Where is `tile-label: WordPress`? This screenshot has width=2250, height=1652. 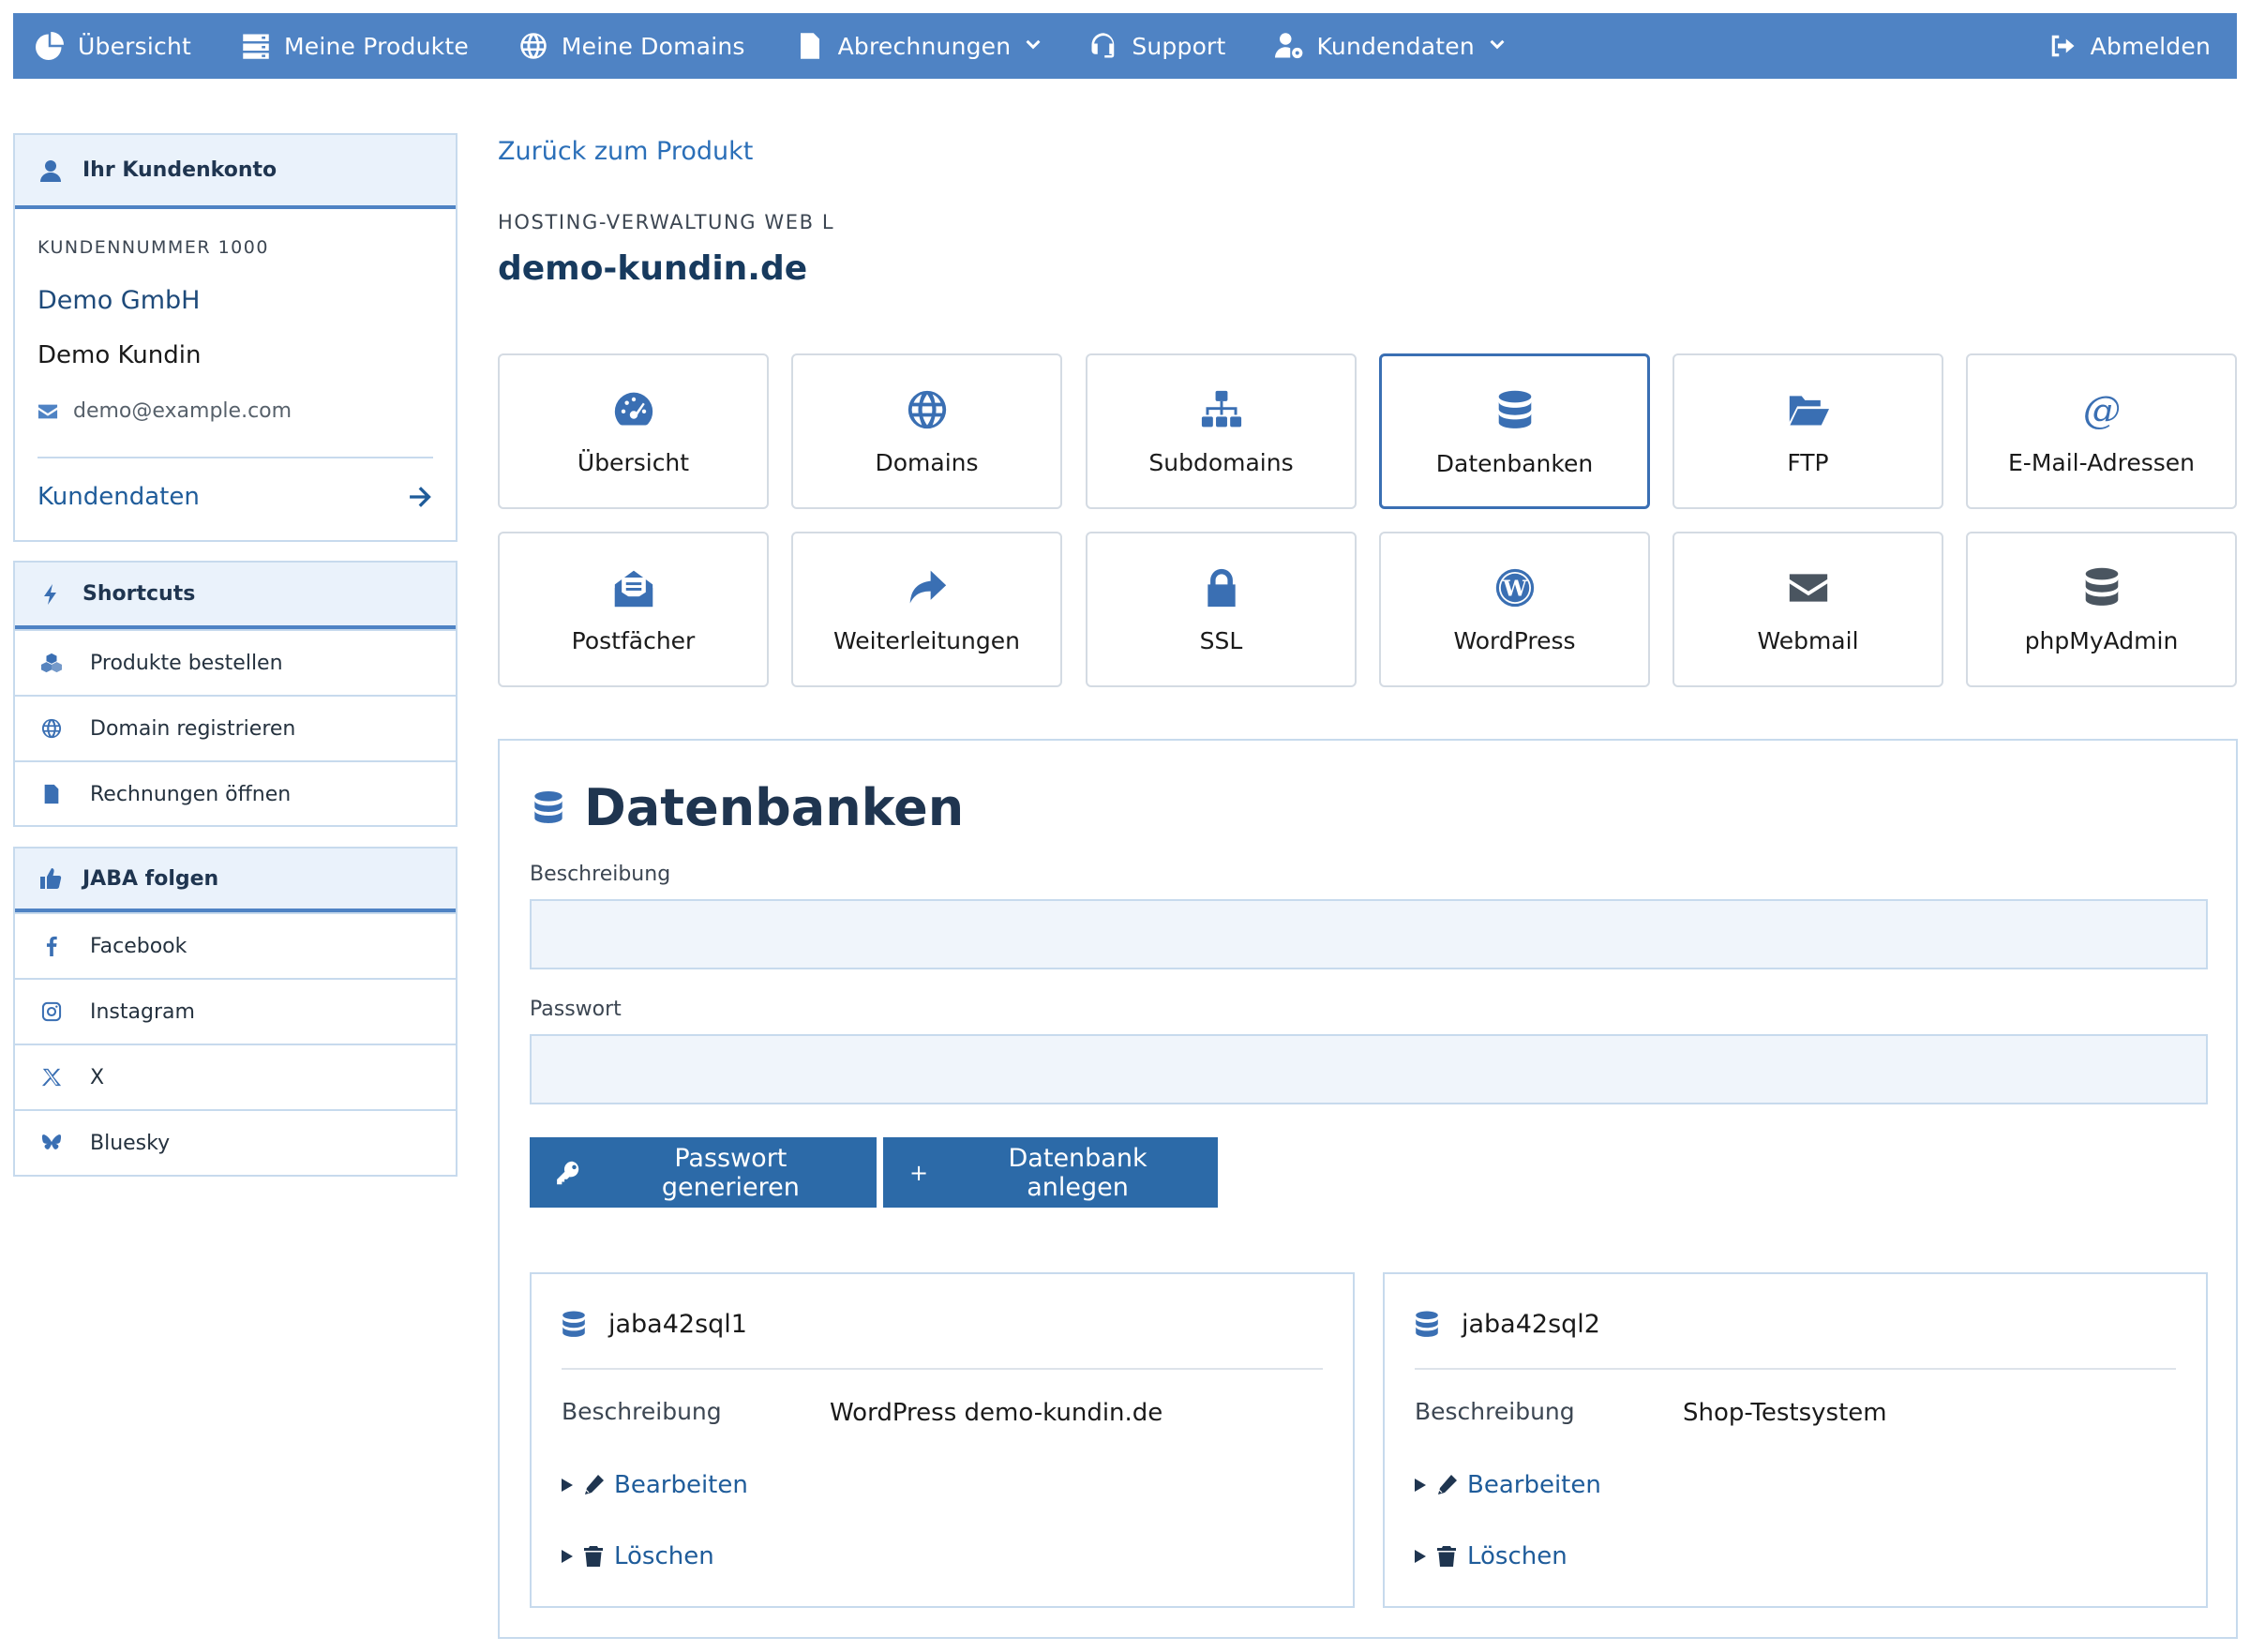
tile-label: WordPress is located at coordinates (1514, 640).